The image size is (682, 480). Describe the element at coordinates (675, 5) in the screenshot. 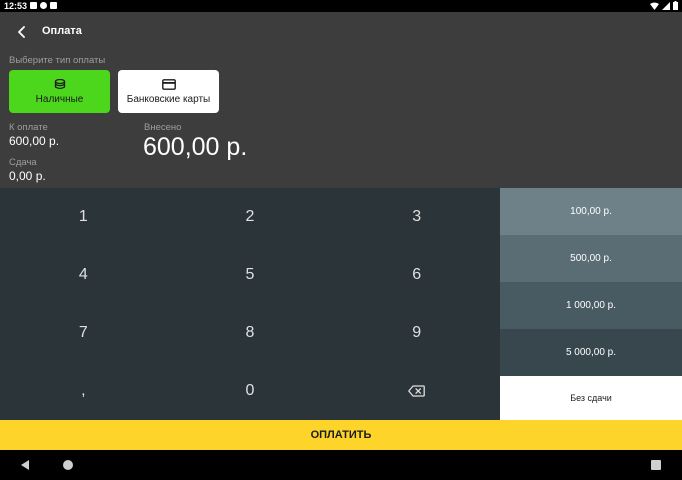

I see `battery-icon` at that location.